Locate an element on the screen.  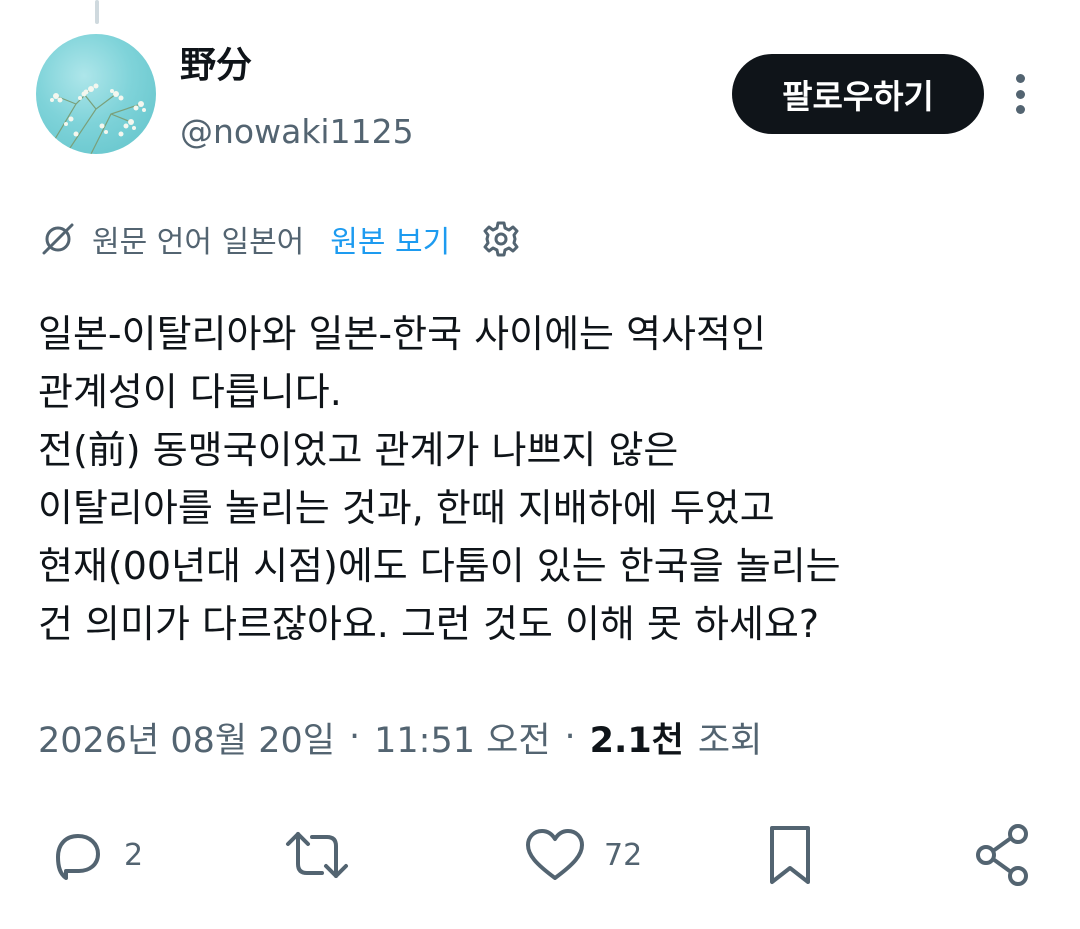
translation-source-label: 원문 언어 일본어 is located at coordinates (198, 242).